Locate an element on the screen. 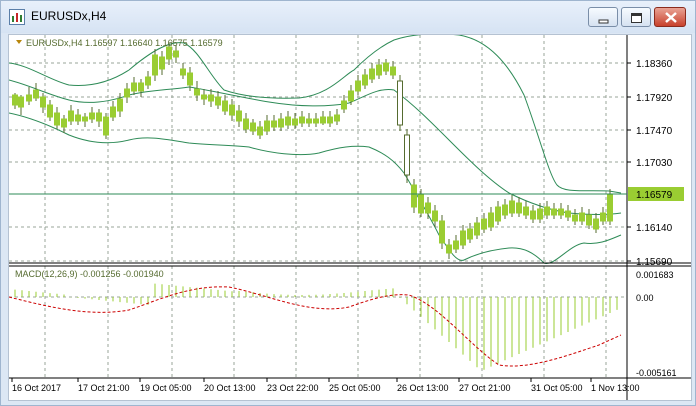  time-axis-label: 26 Oct 13:00 is located at coordinates (423, 388).